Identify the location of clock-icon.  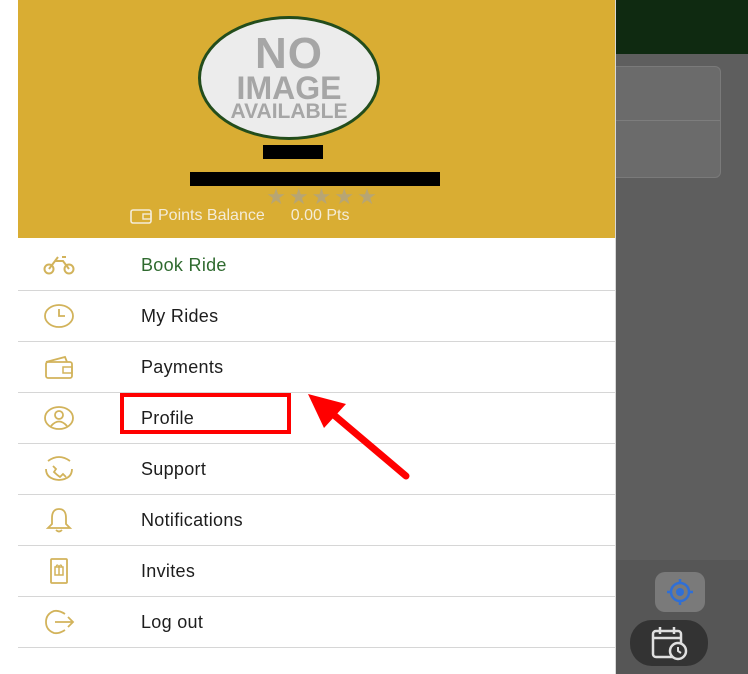
(59, 316).